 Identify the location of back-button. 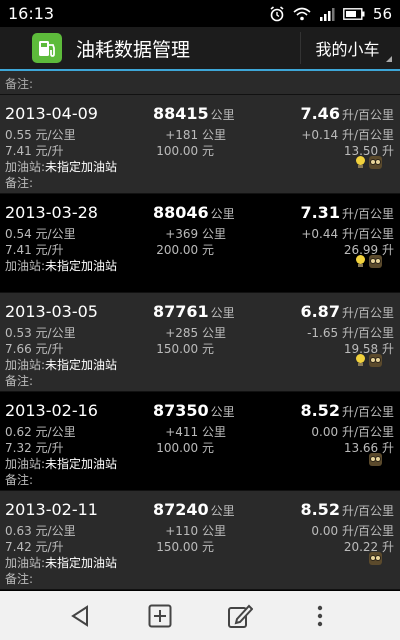
(80, 616).